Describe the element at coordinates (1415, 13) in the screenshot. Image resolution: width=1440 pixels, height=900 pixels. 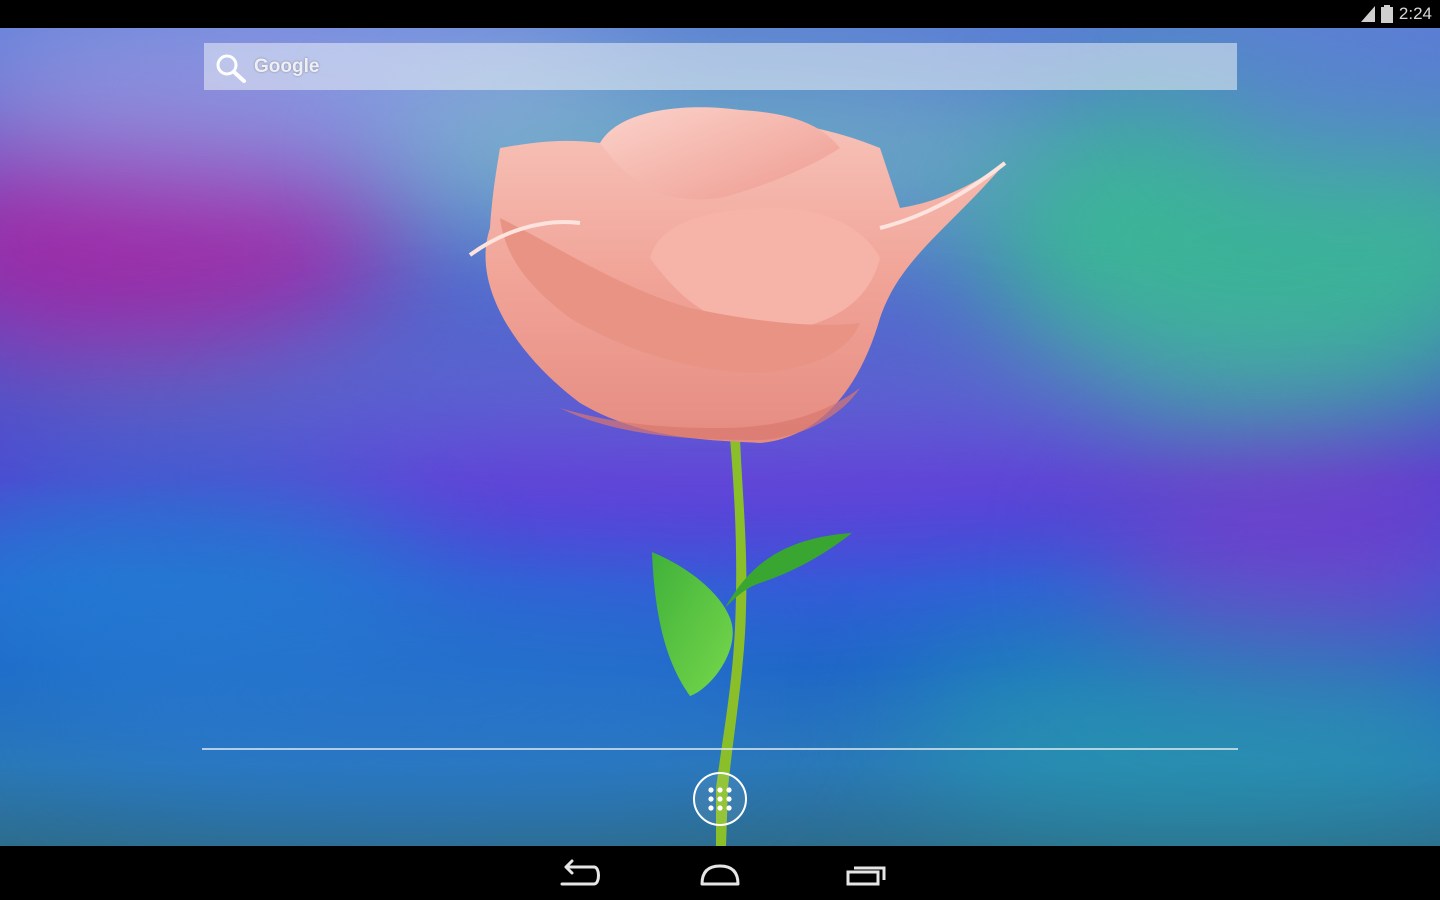
I see `status-clock: 2:24` at that location.